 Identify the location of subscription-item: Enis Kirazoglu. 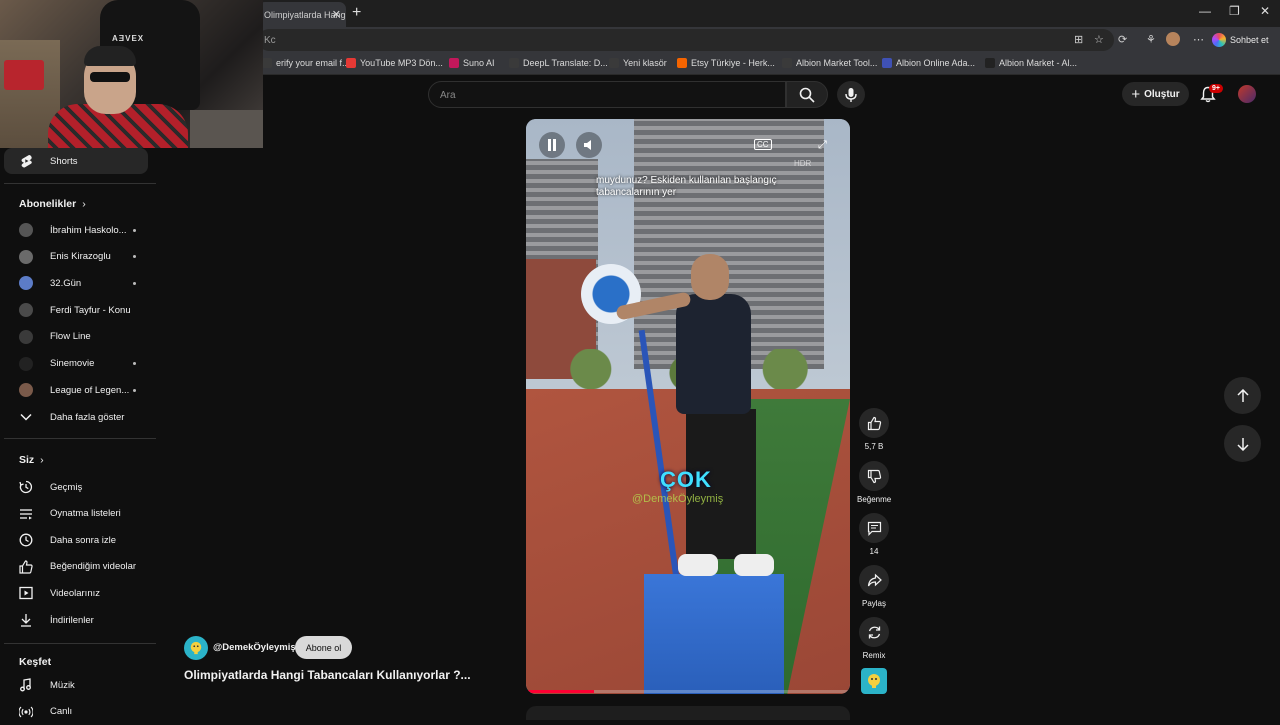
(76, 257).